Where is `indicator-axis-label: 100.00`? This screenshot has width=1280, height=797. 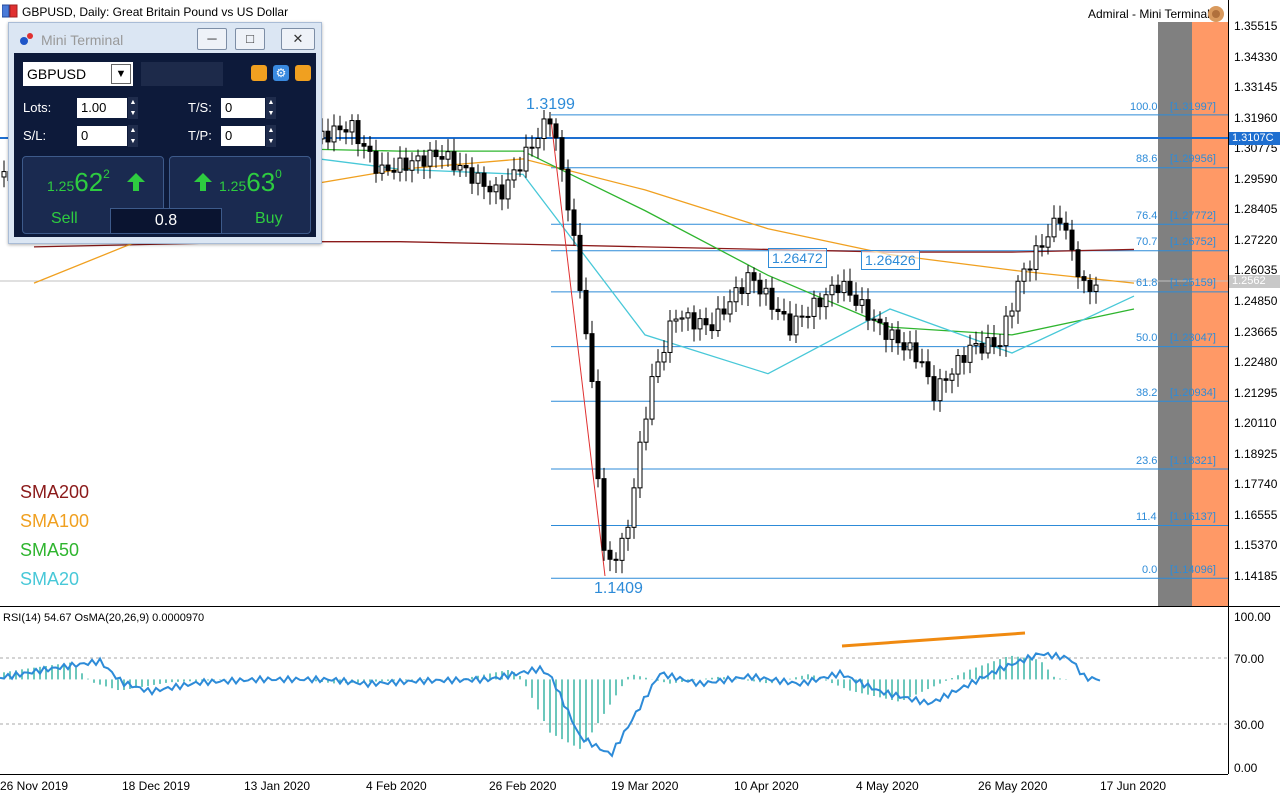 indicator-axis-label: 100.00 is located at coordinates (1252, 617).